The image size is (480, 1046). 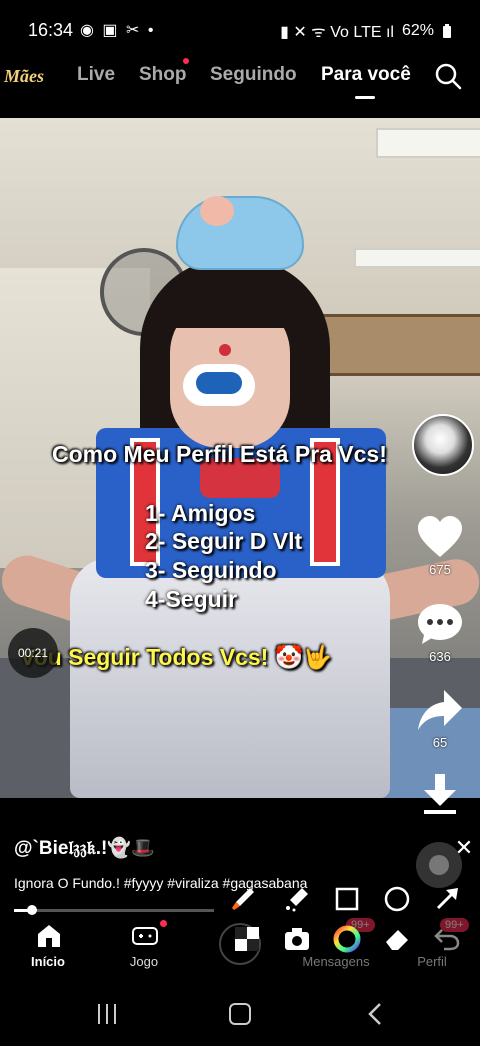 What do you see at coordinates (144, 961) in the screenshot?
I see `nav-game-label: Jogo` at bounding box center [144, 961].